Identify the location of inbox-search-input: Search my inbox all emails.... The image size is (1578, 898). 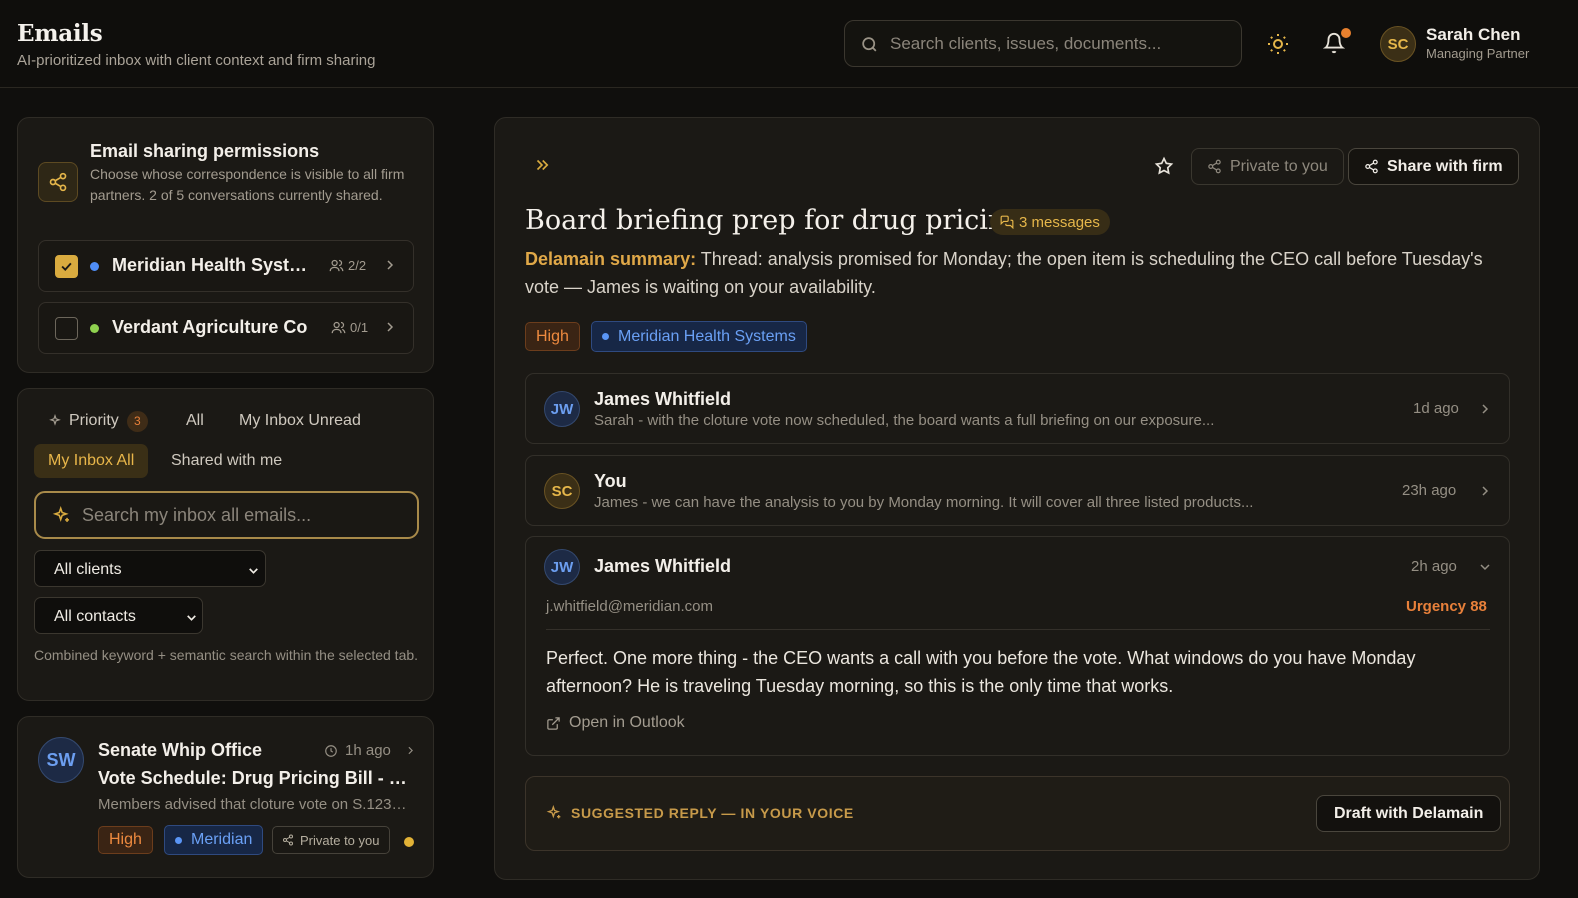
(226, 515).